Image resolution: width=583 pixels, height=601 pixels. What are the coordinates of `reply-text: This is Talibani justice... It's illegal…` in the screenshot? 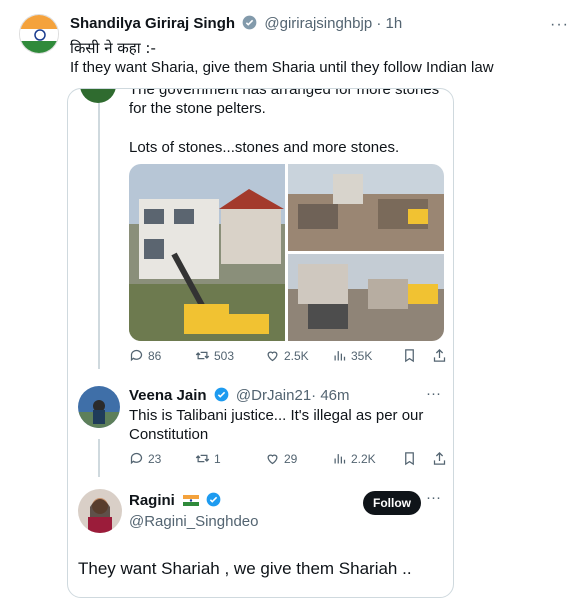 It's located at (276, 425).